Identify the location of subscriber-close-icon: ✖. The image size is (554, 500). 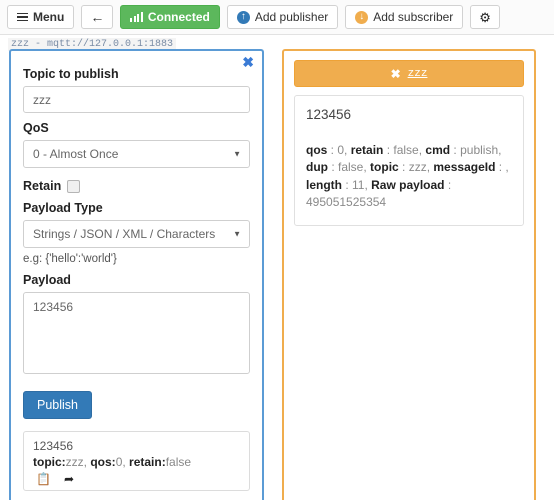
(396, 74).